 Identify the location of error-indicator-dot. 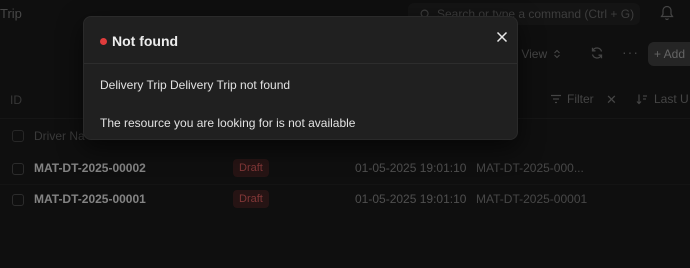
(103, 41).